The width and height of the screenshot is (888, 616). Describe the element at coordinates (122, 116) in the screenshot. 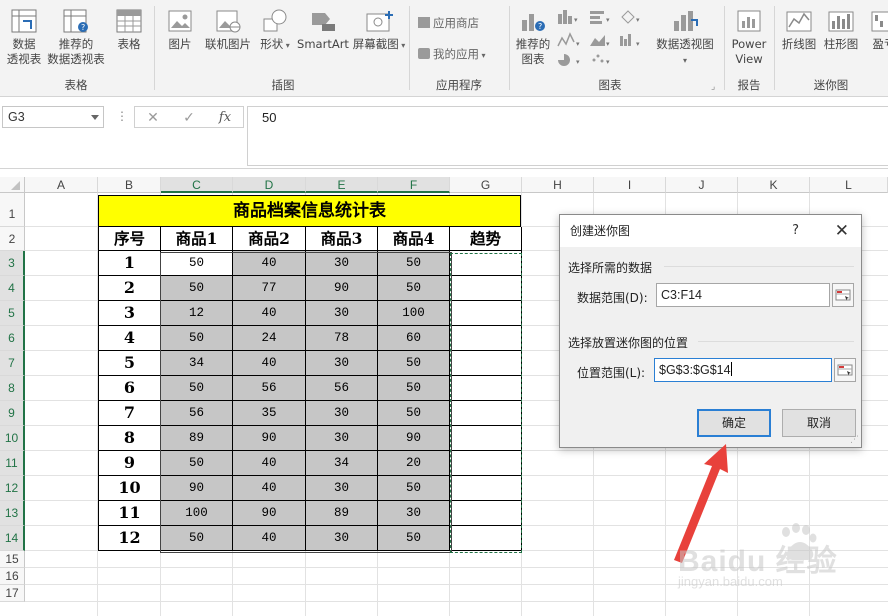

I see `formula-bar-grip-icon: ⋮` at that location.